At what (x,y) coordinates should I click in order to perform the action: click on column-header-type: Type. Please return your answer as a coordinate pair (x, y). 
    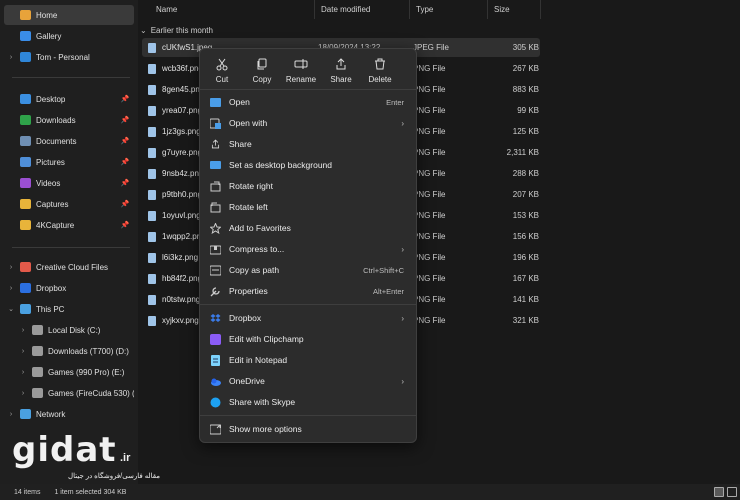
    Looking at the image, I should click on (449, 9).